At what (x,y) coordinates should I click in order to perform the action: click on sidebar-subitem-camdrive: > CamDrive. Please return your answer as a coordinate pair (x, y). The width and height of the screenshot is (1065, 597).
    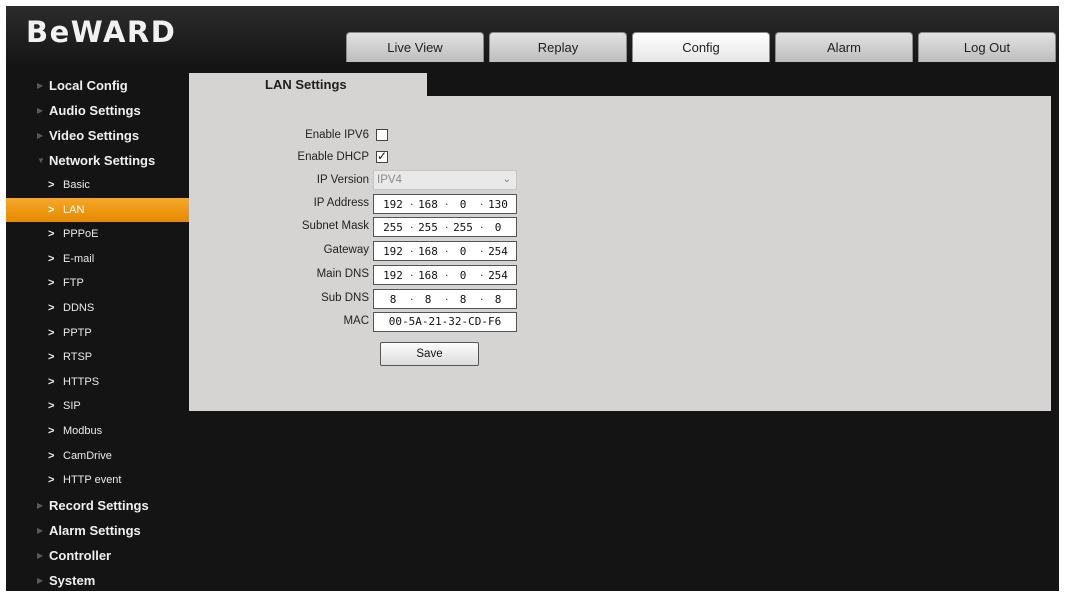
    Looking at the image, I should click on (97, 456).